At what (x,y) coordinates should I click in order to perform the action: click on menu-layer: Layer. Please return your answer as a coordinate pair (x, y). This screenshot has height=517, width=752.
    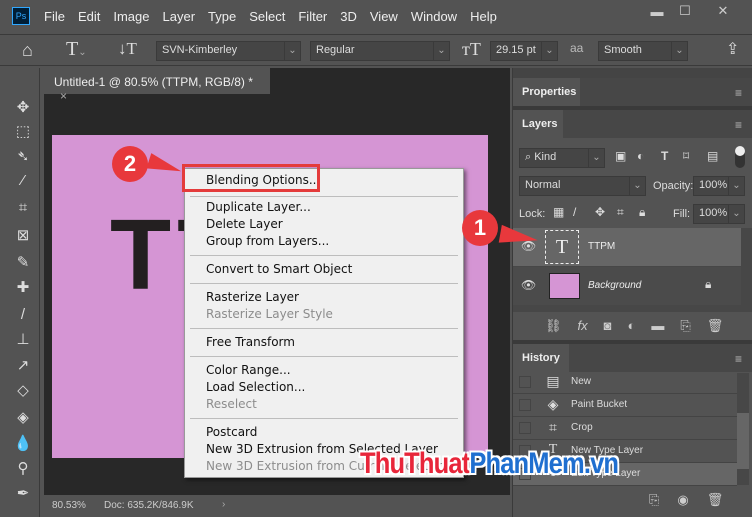
    Looking at the image, I should click on (179, 16).